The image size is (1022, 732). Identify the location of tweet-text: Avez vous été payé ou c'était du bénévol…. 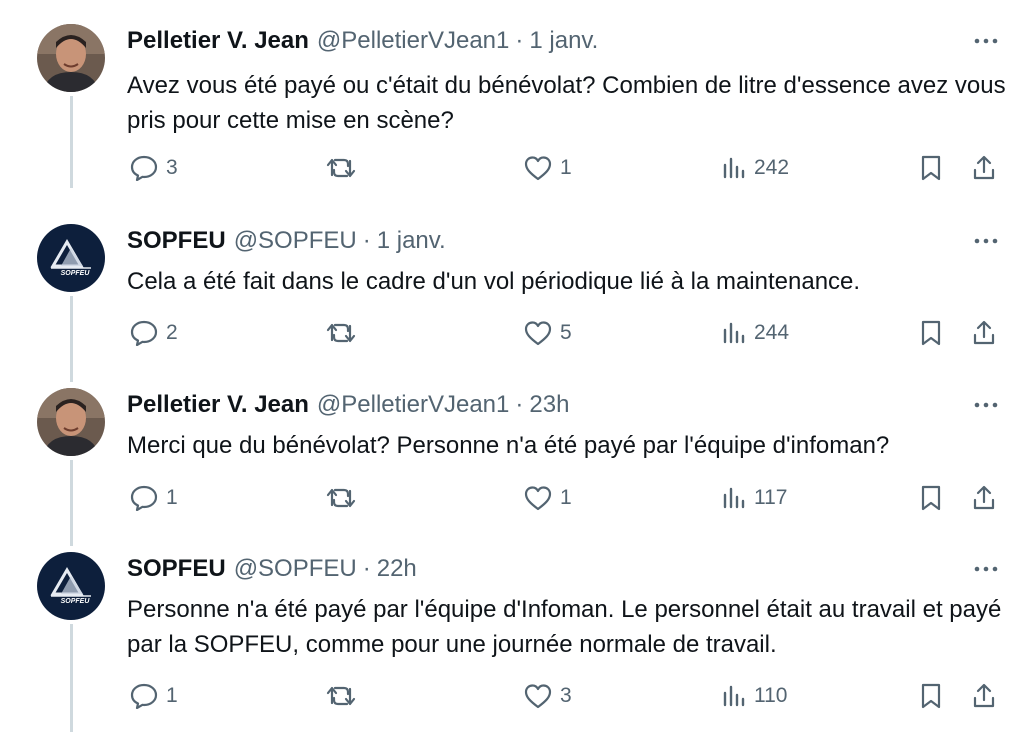
(566, 103).